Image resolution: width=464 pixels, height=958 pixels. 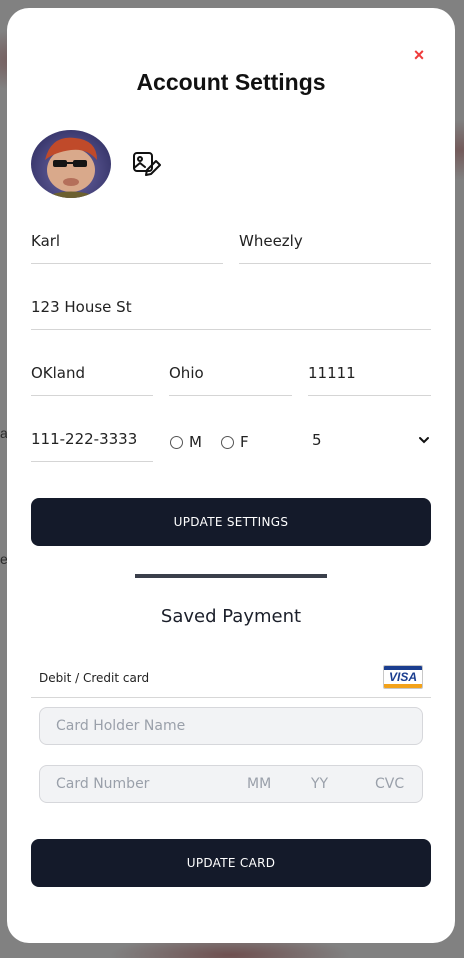 What do you see at coordinates (231, 680) in the screenshot?
I see `payment-method-row: Debit / Credit card VISA` at bounding box center [231, 680].